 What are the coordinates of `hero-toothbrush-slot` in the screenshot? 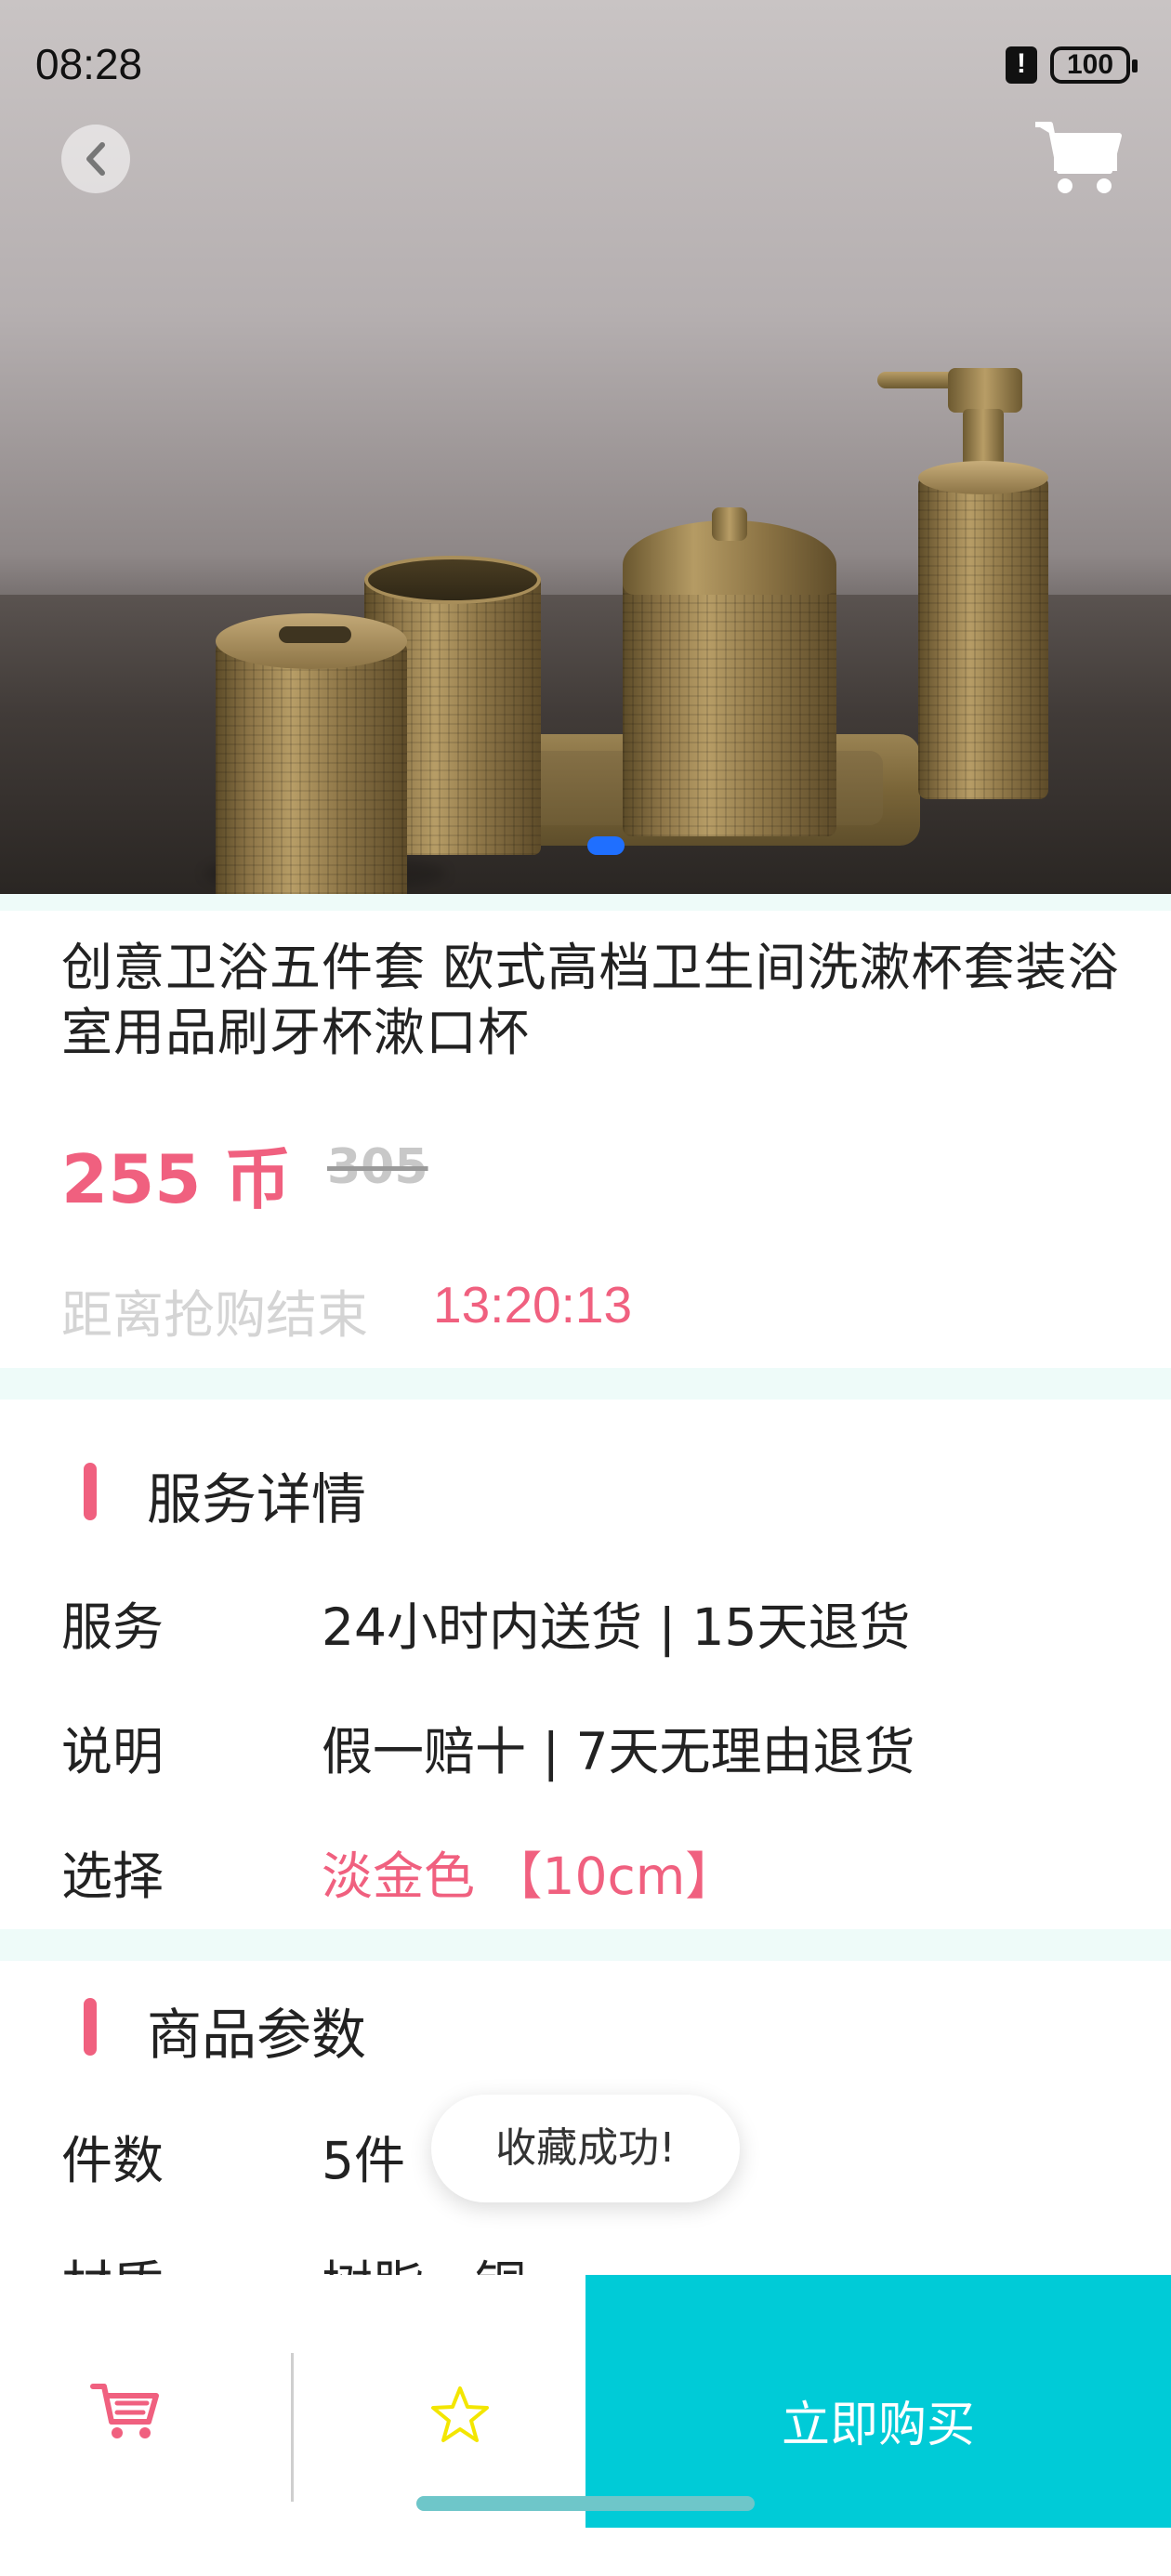 It's located at (315, 634).